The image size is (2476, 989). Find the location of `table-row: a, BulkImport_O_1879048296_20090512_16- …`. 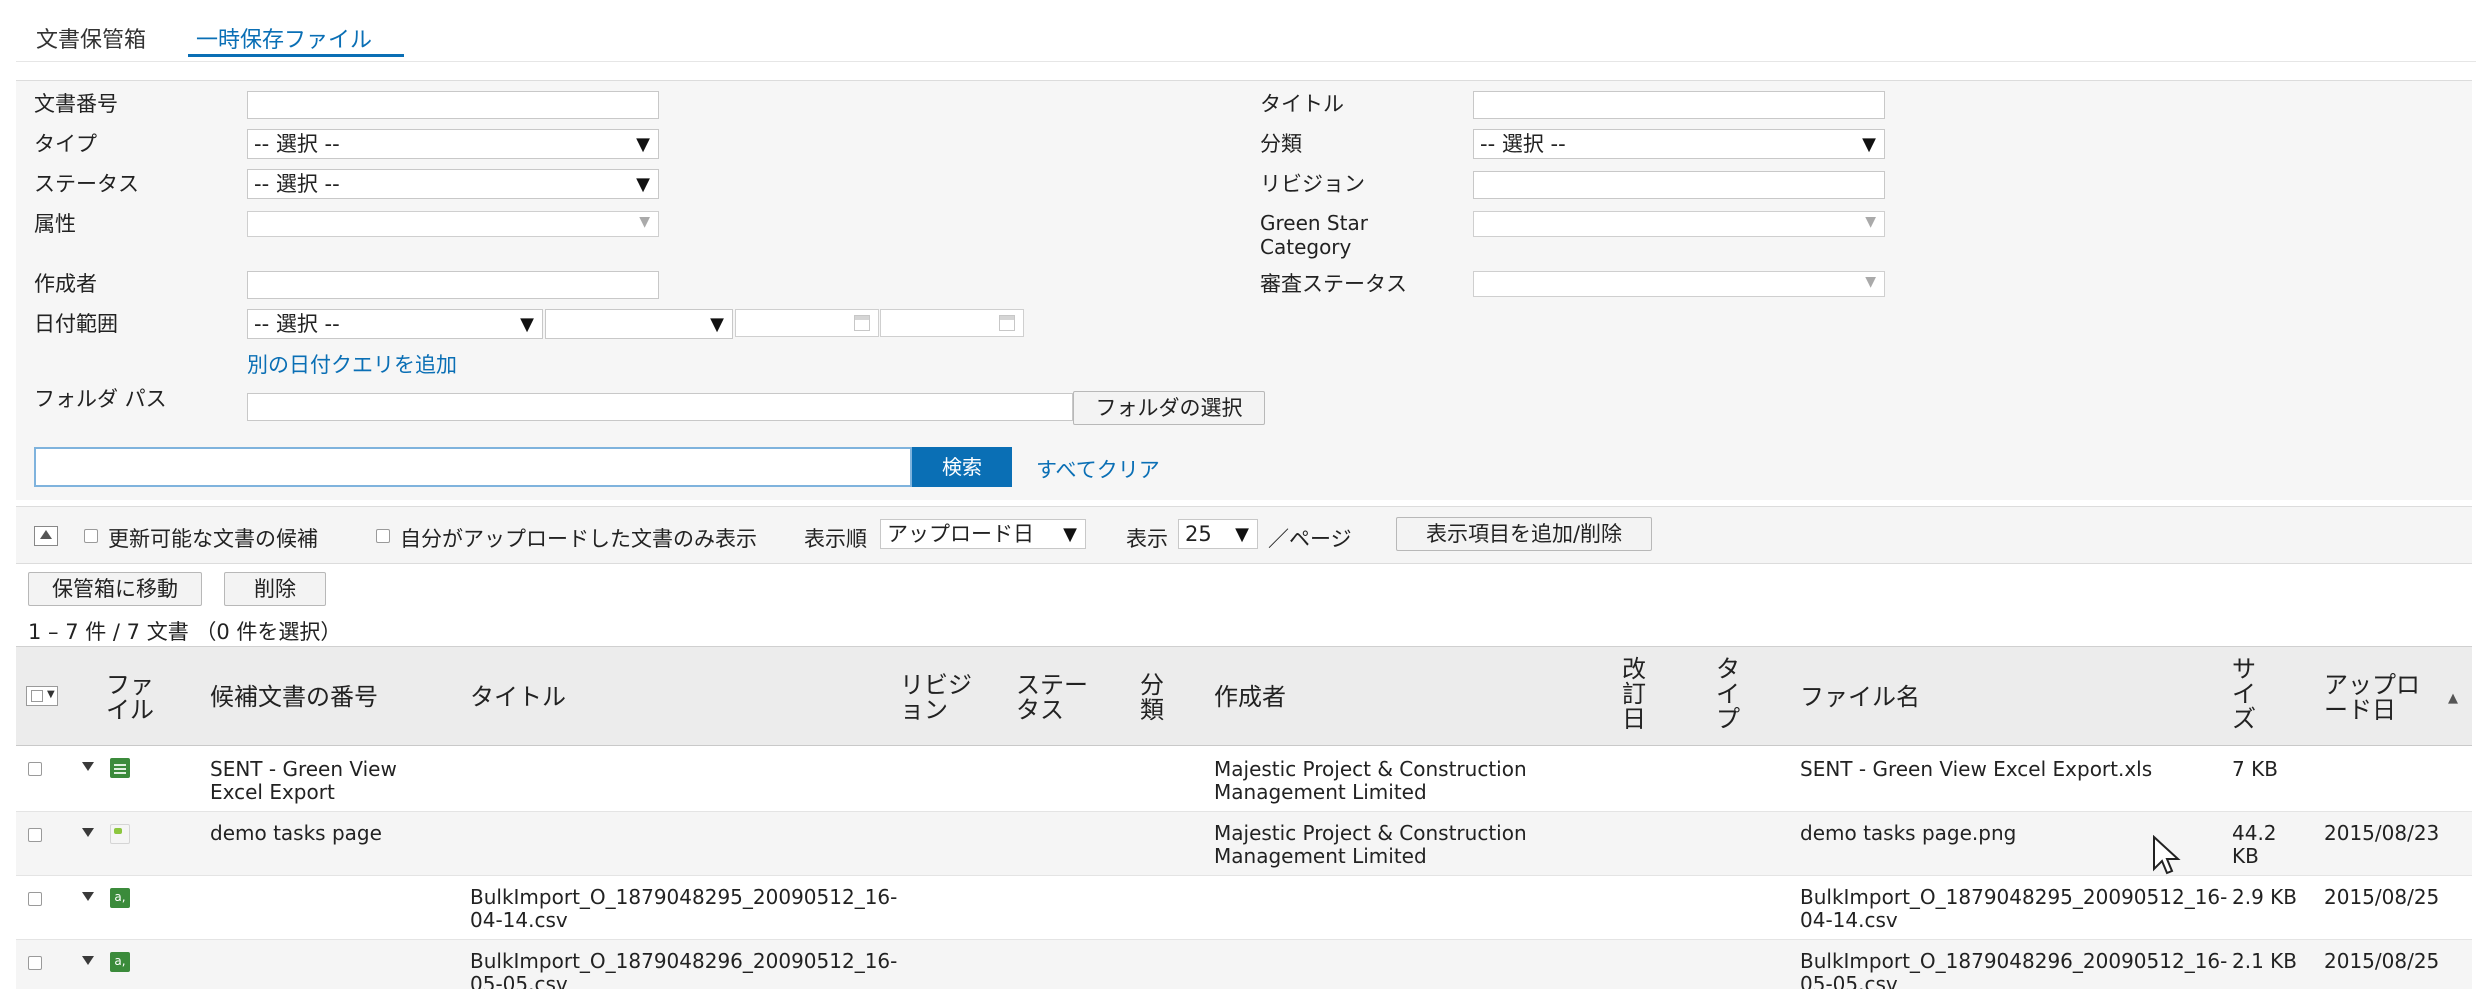

table-row: a, BulkImport_O_1879048296_20090512_16- … is located at coordinates (1244, 964).